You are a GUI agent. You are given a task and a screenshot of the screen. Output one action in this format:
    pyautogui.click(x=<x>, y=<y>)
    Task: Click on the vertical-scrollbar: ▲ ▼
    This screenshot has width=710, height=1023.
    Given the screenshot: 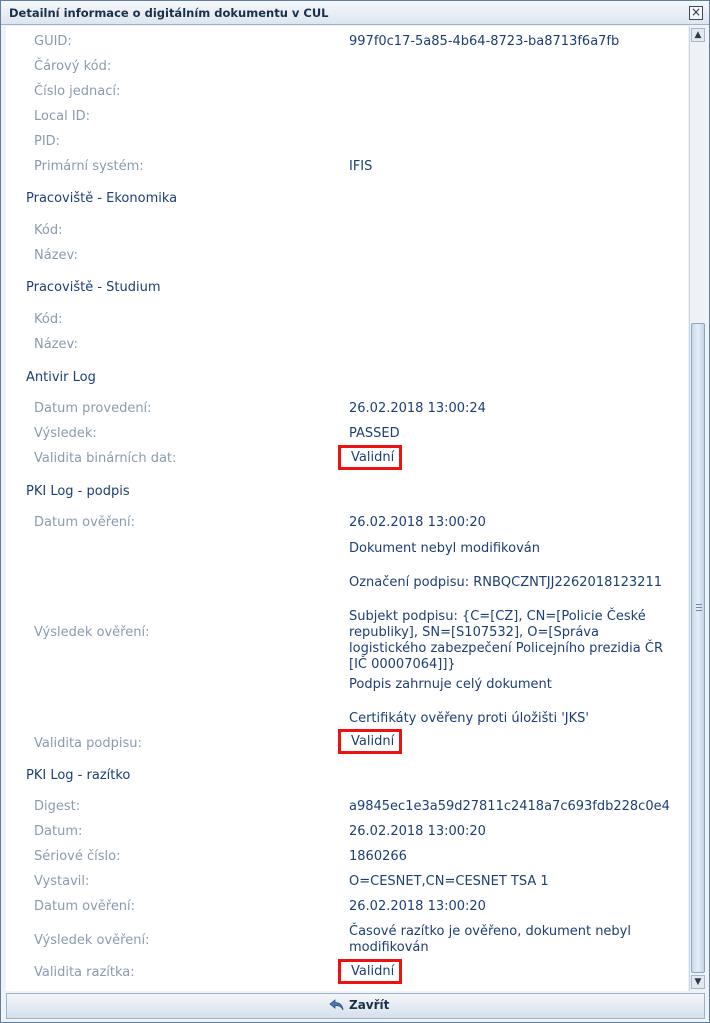 What is the action you would take?
    pyautogui.click(x=697, y=508)
    